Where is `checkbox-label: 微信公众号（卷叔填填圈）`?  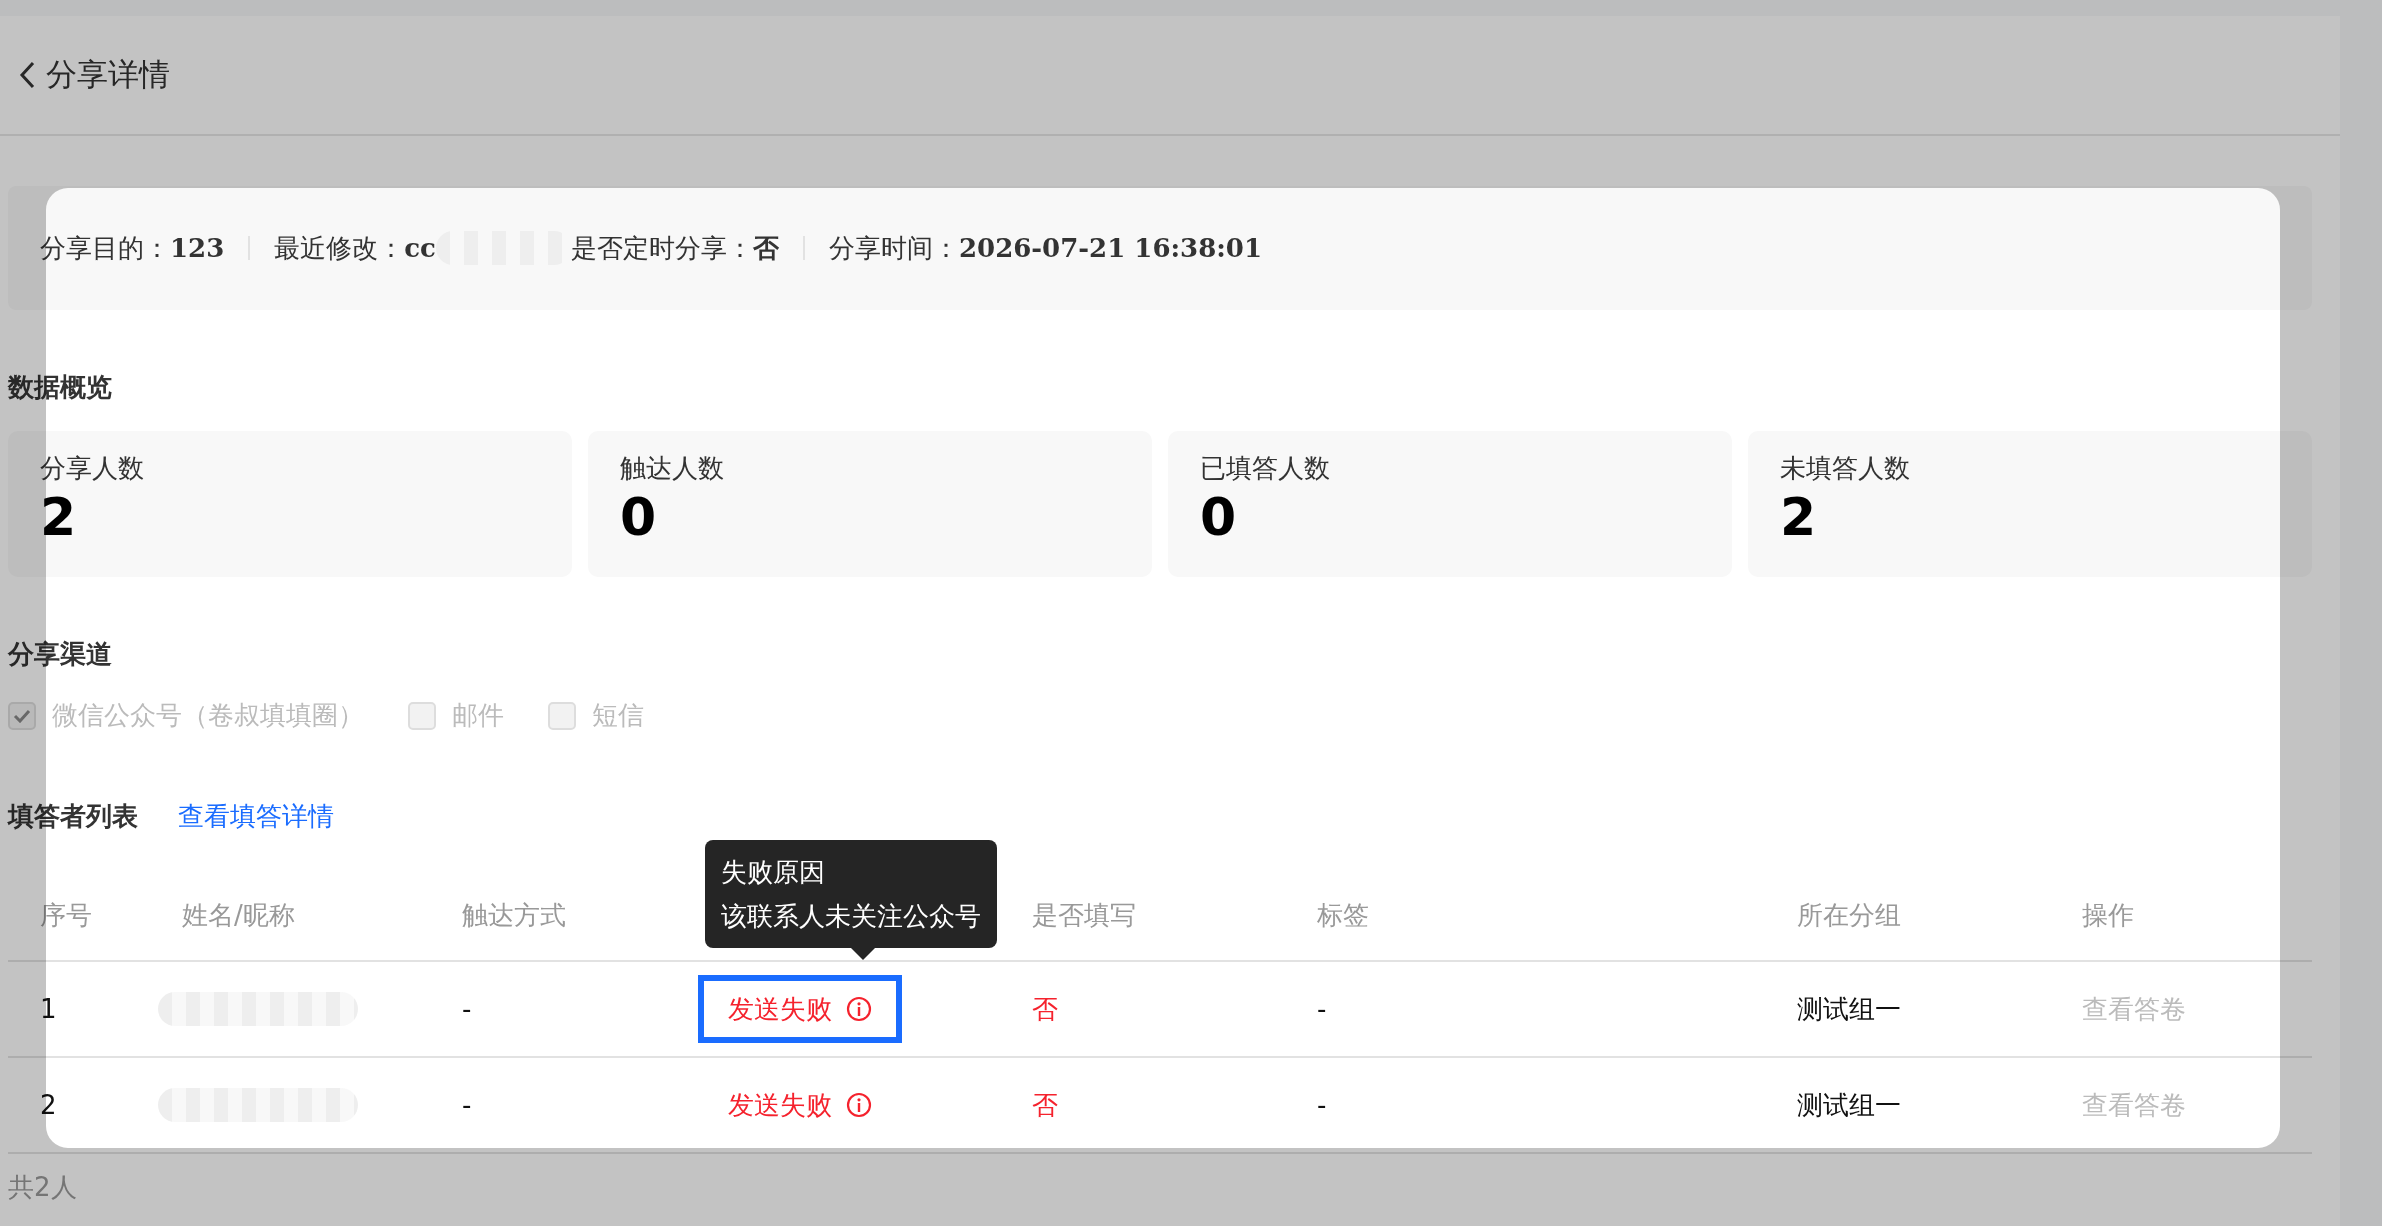
checkbox-label: 微信公众号（卷叔填填圈） is located at coordinates (208, 715).